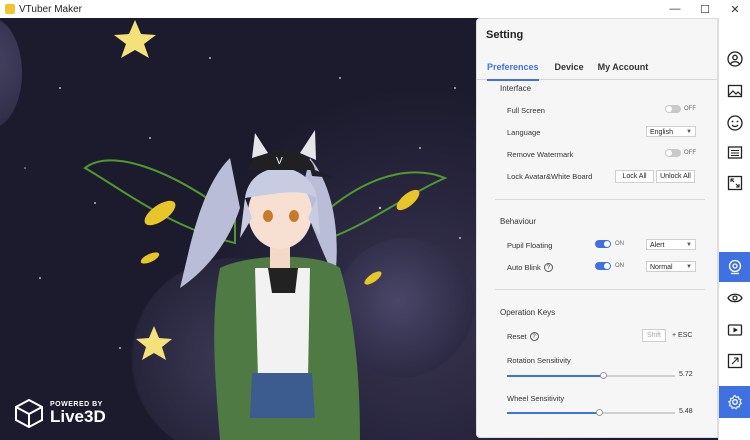  I want to click on language-select: English ▼, so click(671, 131).